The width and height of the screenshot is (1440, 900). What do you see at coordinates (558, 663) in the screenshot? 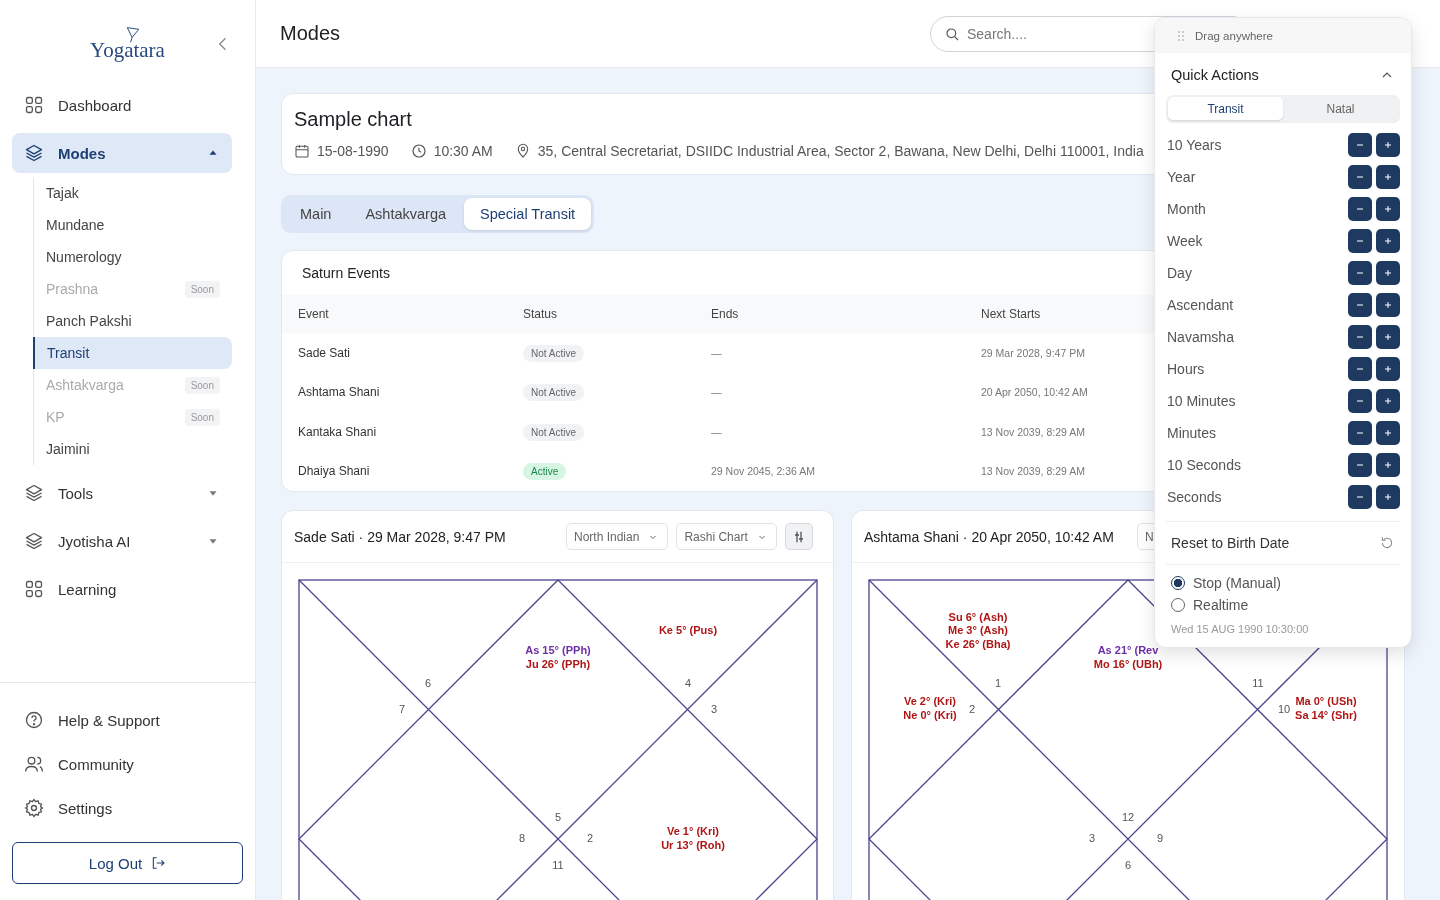
I see `planet-label: Ju 26° (PPh)` at bounding box center [558, 663].